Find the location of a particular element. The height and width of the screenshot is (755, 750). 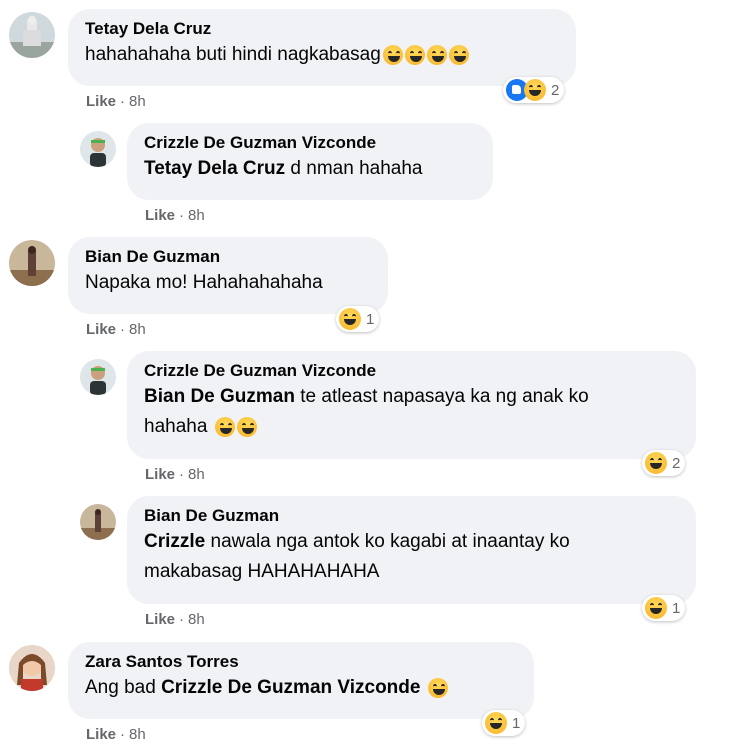

comment-text: Tetay Dela Cruz d nman hahaha is located at coordinates (309, 169).